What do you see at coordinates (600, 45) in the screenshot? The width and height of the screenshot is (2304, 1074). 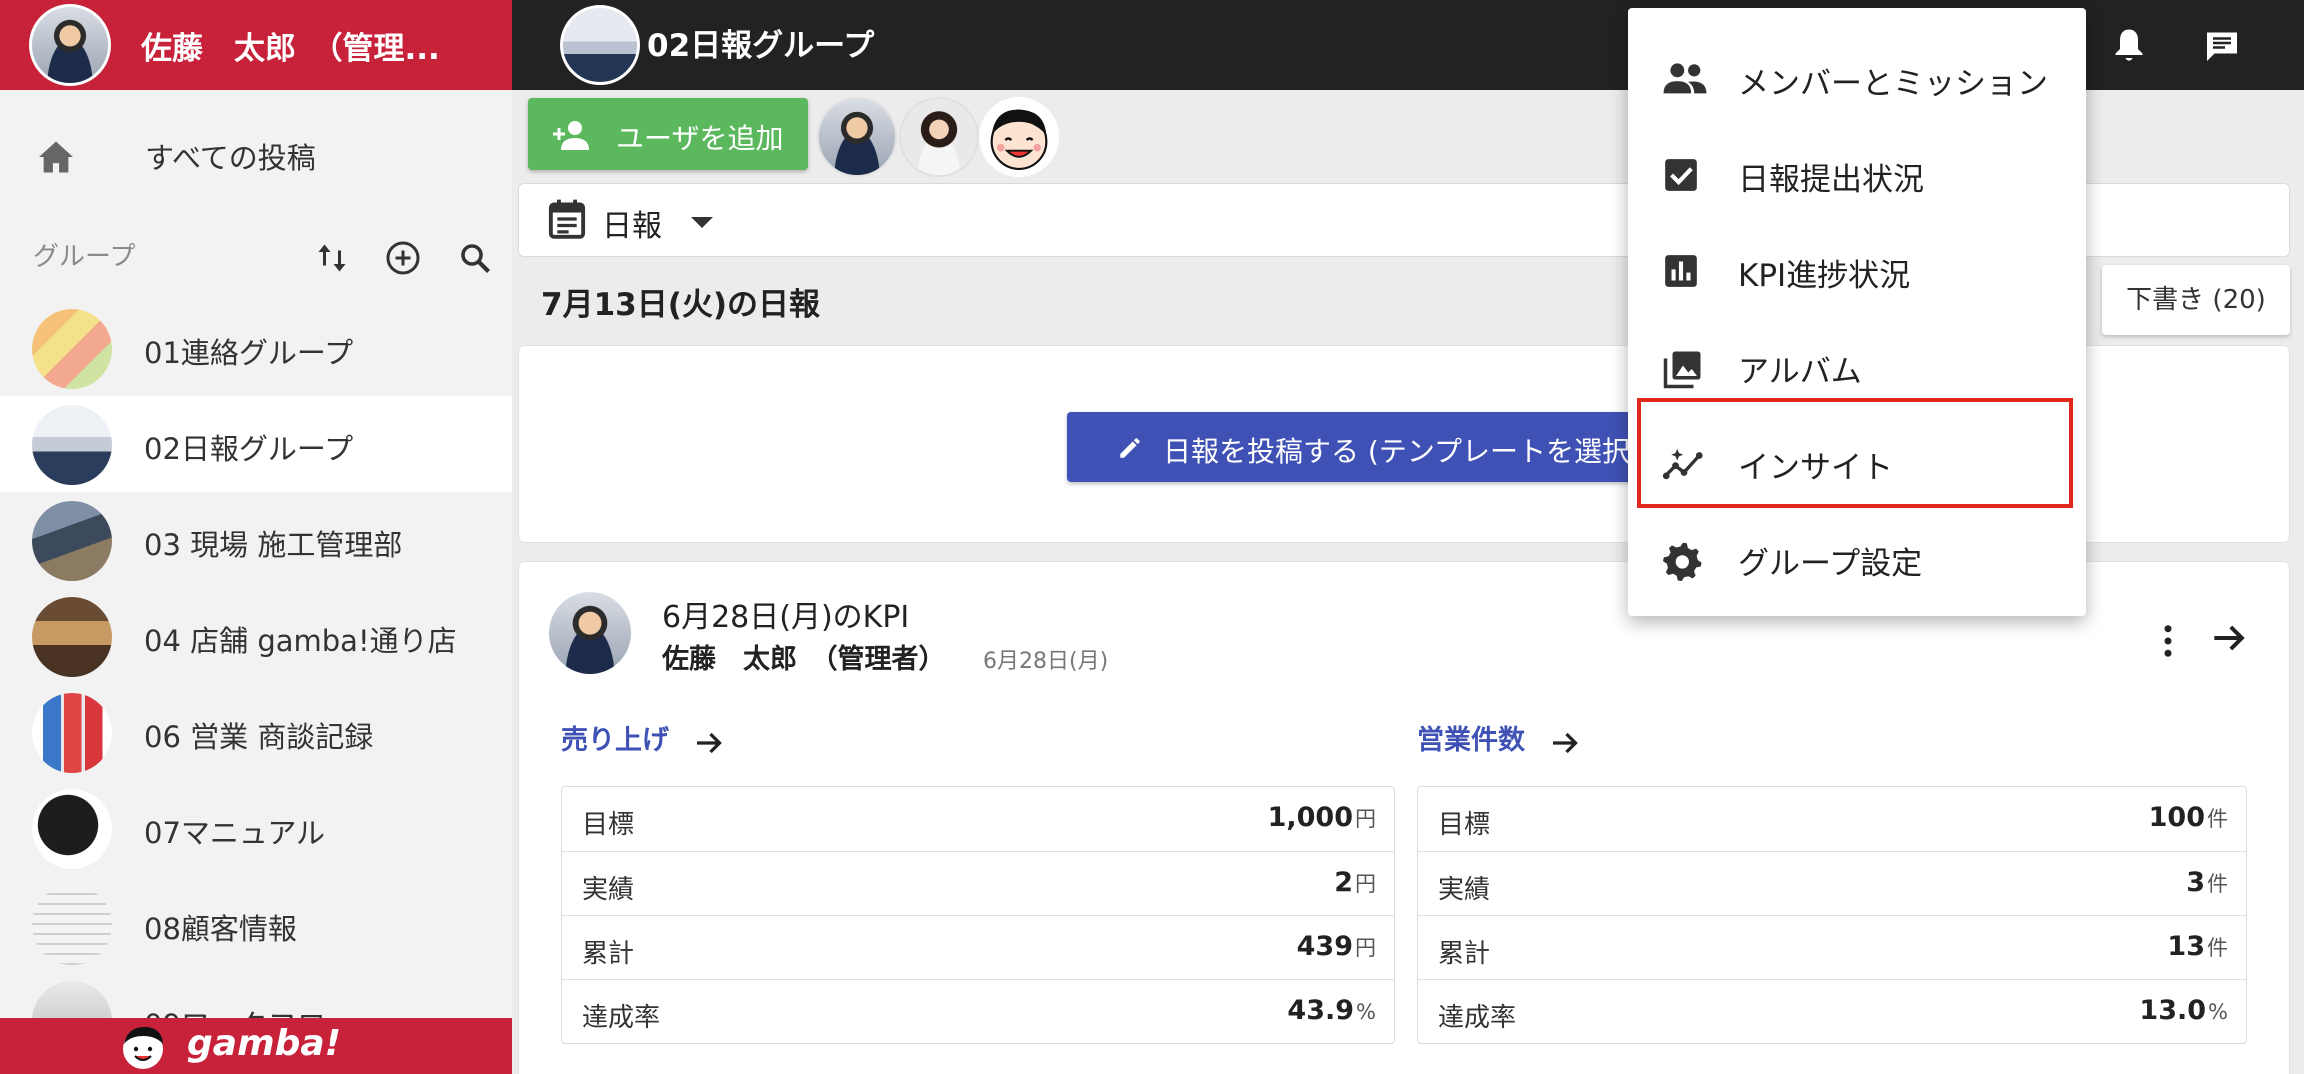 I see `group-avatar` at bounding box center [600, 45].